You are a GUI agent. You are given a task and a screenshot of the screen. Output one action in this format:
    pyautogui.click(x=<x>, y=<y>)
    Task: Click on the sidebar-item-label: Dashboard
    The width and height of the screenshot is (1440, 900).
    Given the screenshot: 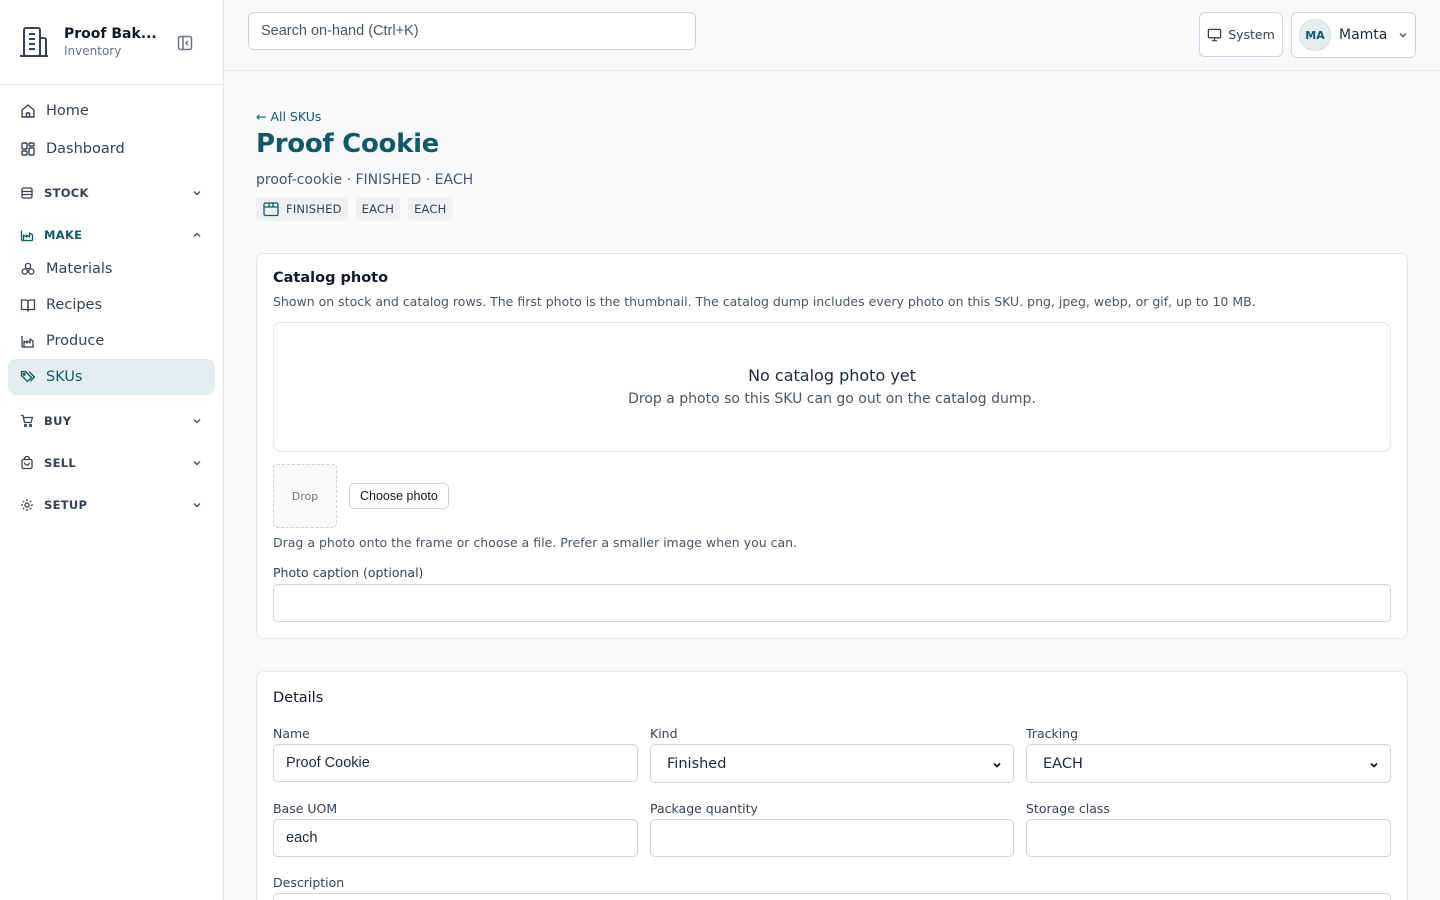 What is the action you would take?
    pyautogui.click(x=85, y=149)
    